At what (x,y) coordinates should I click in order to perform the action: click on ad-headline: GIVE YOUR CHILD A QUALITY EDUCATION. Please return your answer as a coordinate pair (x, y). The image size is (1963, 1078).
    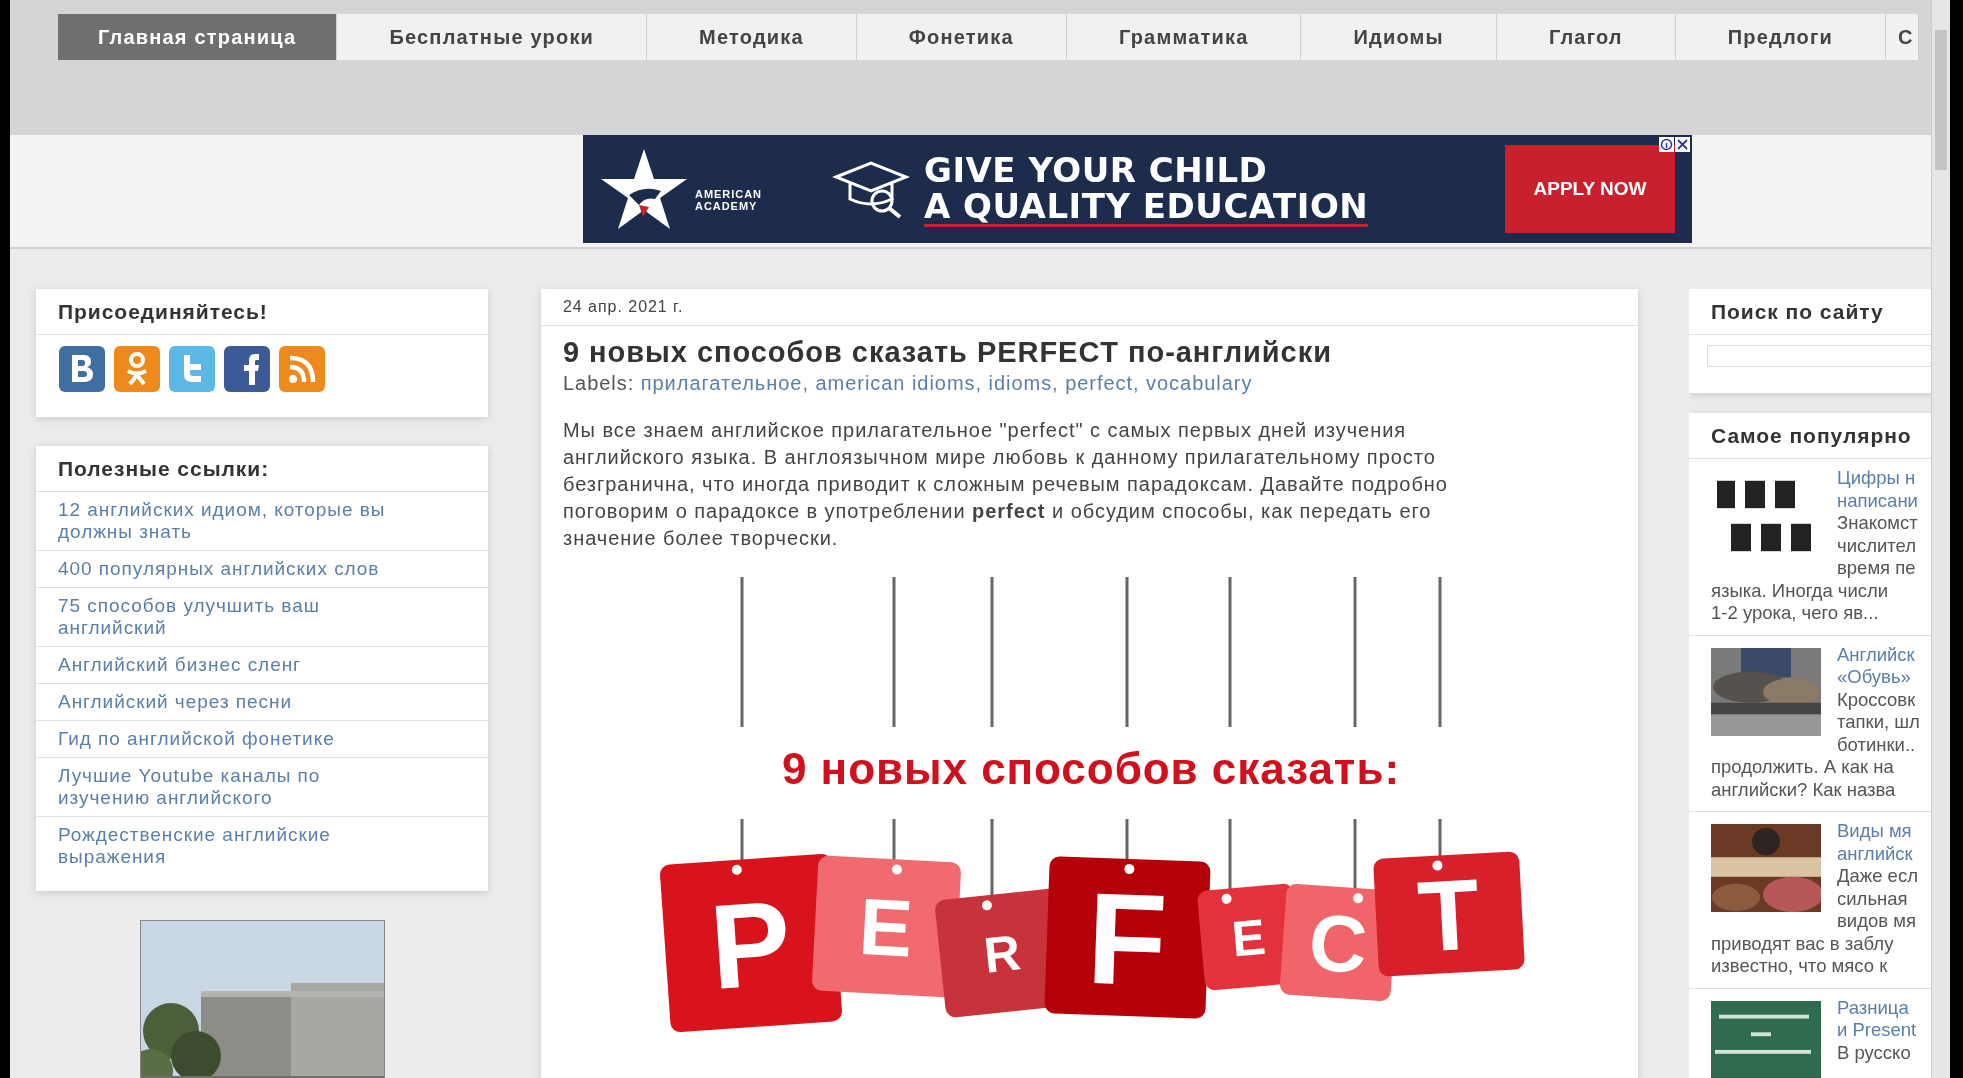
    Looking at the image, I should click on (1146, 189).